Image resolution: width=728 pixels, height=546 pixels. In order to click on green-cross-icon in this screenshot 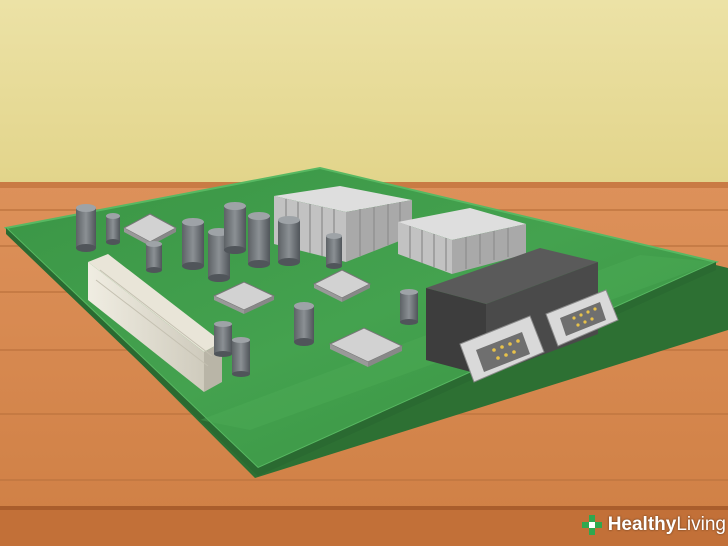, I will do `click(591, 525)`.